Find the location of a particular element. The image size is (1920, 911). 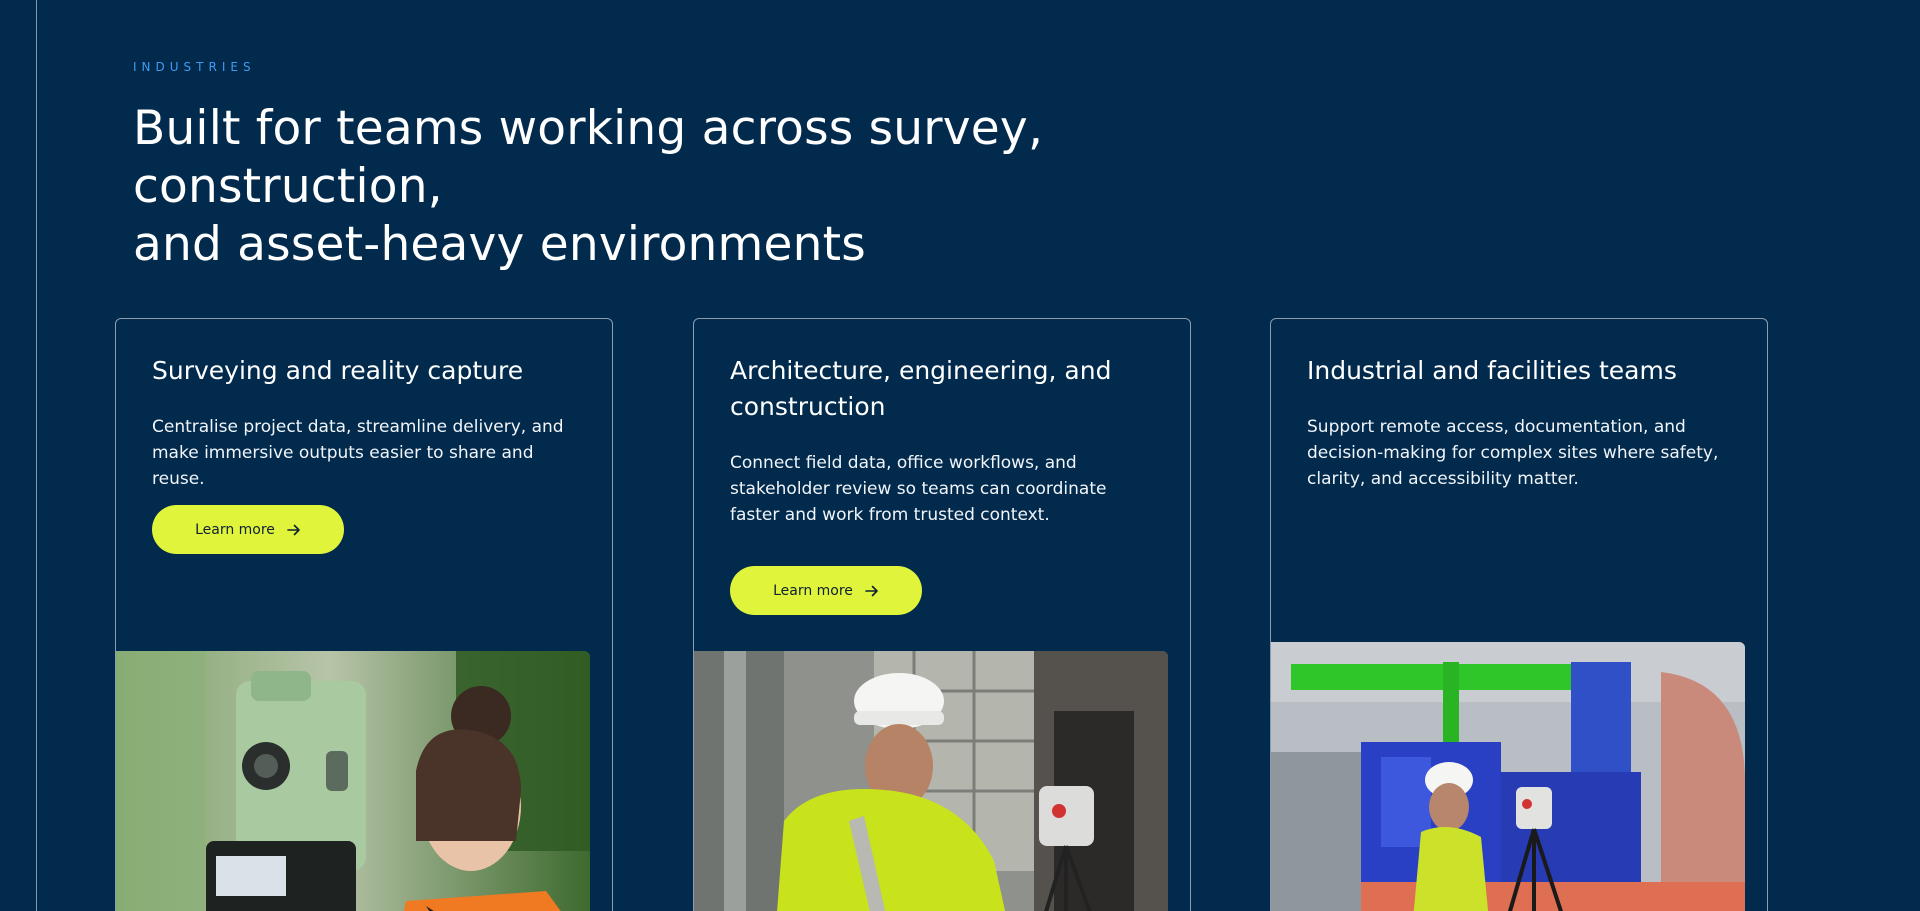

card-title: Surveying and reality capture is located at coordinates (338, 370).